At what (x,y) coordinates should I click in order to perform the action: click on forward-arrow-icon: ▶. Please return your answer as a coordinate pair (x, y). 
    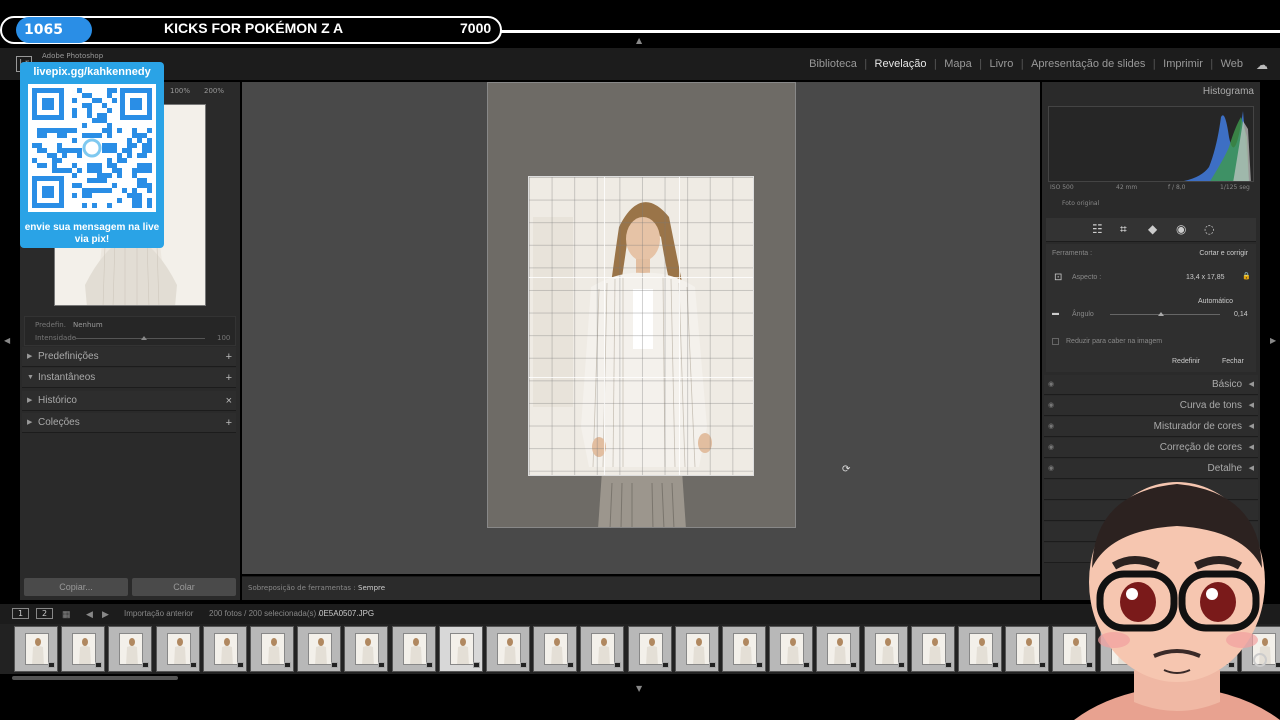
    Looking at the image, I should click on (105, 614).